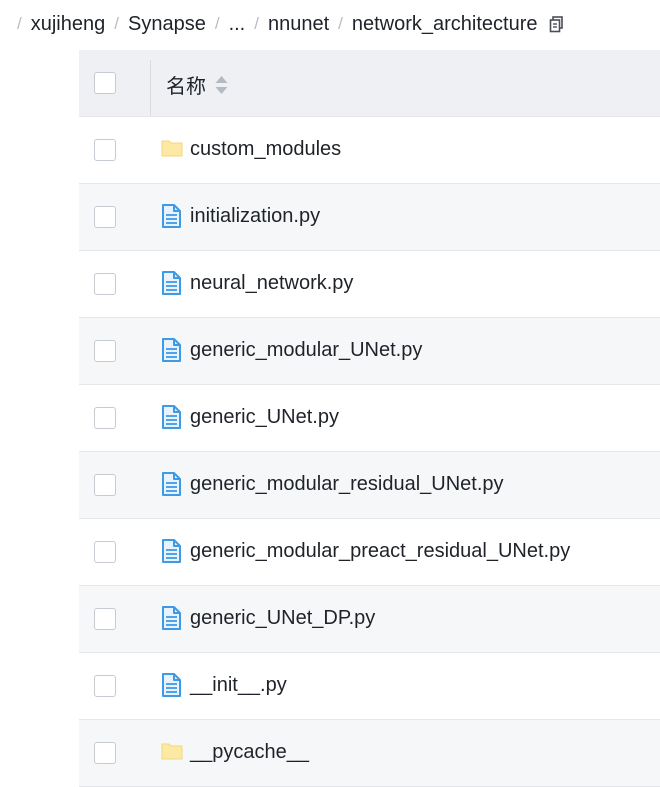 The width and height of the screenshot is (660, 787). Describe the element at coordinates (369, 217) in the screenshot. I see `table-row: initialization.py` at that location.